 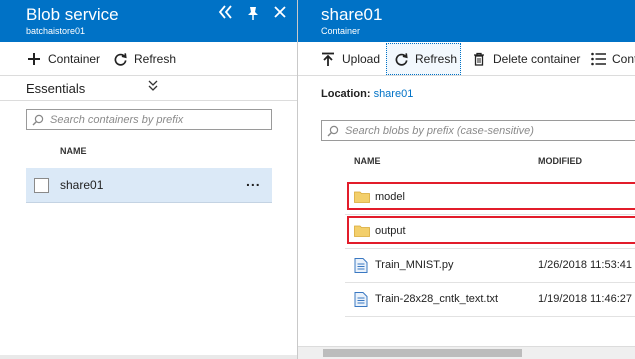 I want to click on container-button-label: Container, so click(x=74, y=59).